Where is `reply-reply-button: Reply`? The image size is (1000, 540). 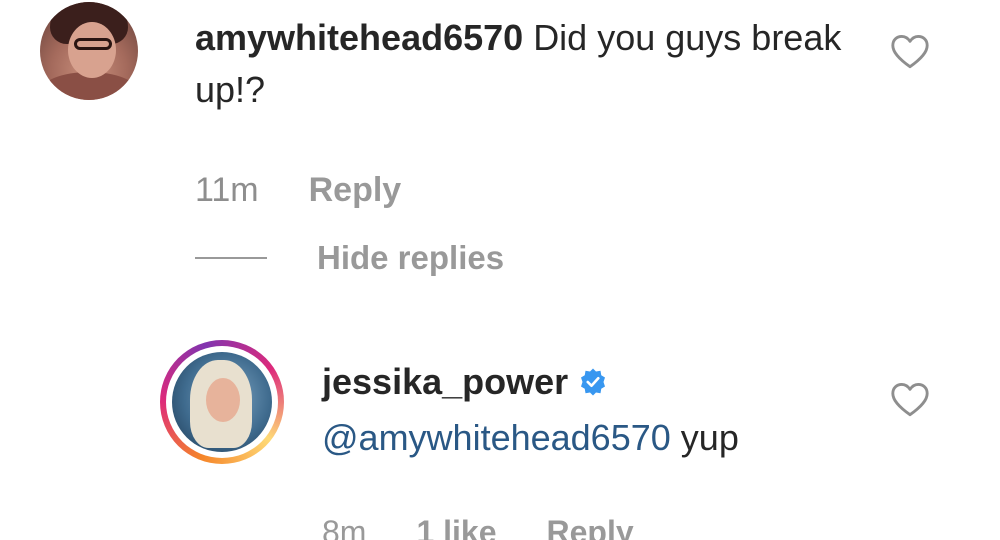 reply-reply-button: Reply is located at coordinates (590, 527).